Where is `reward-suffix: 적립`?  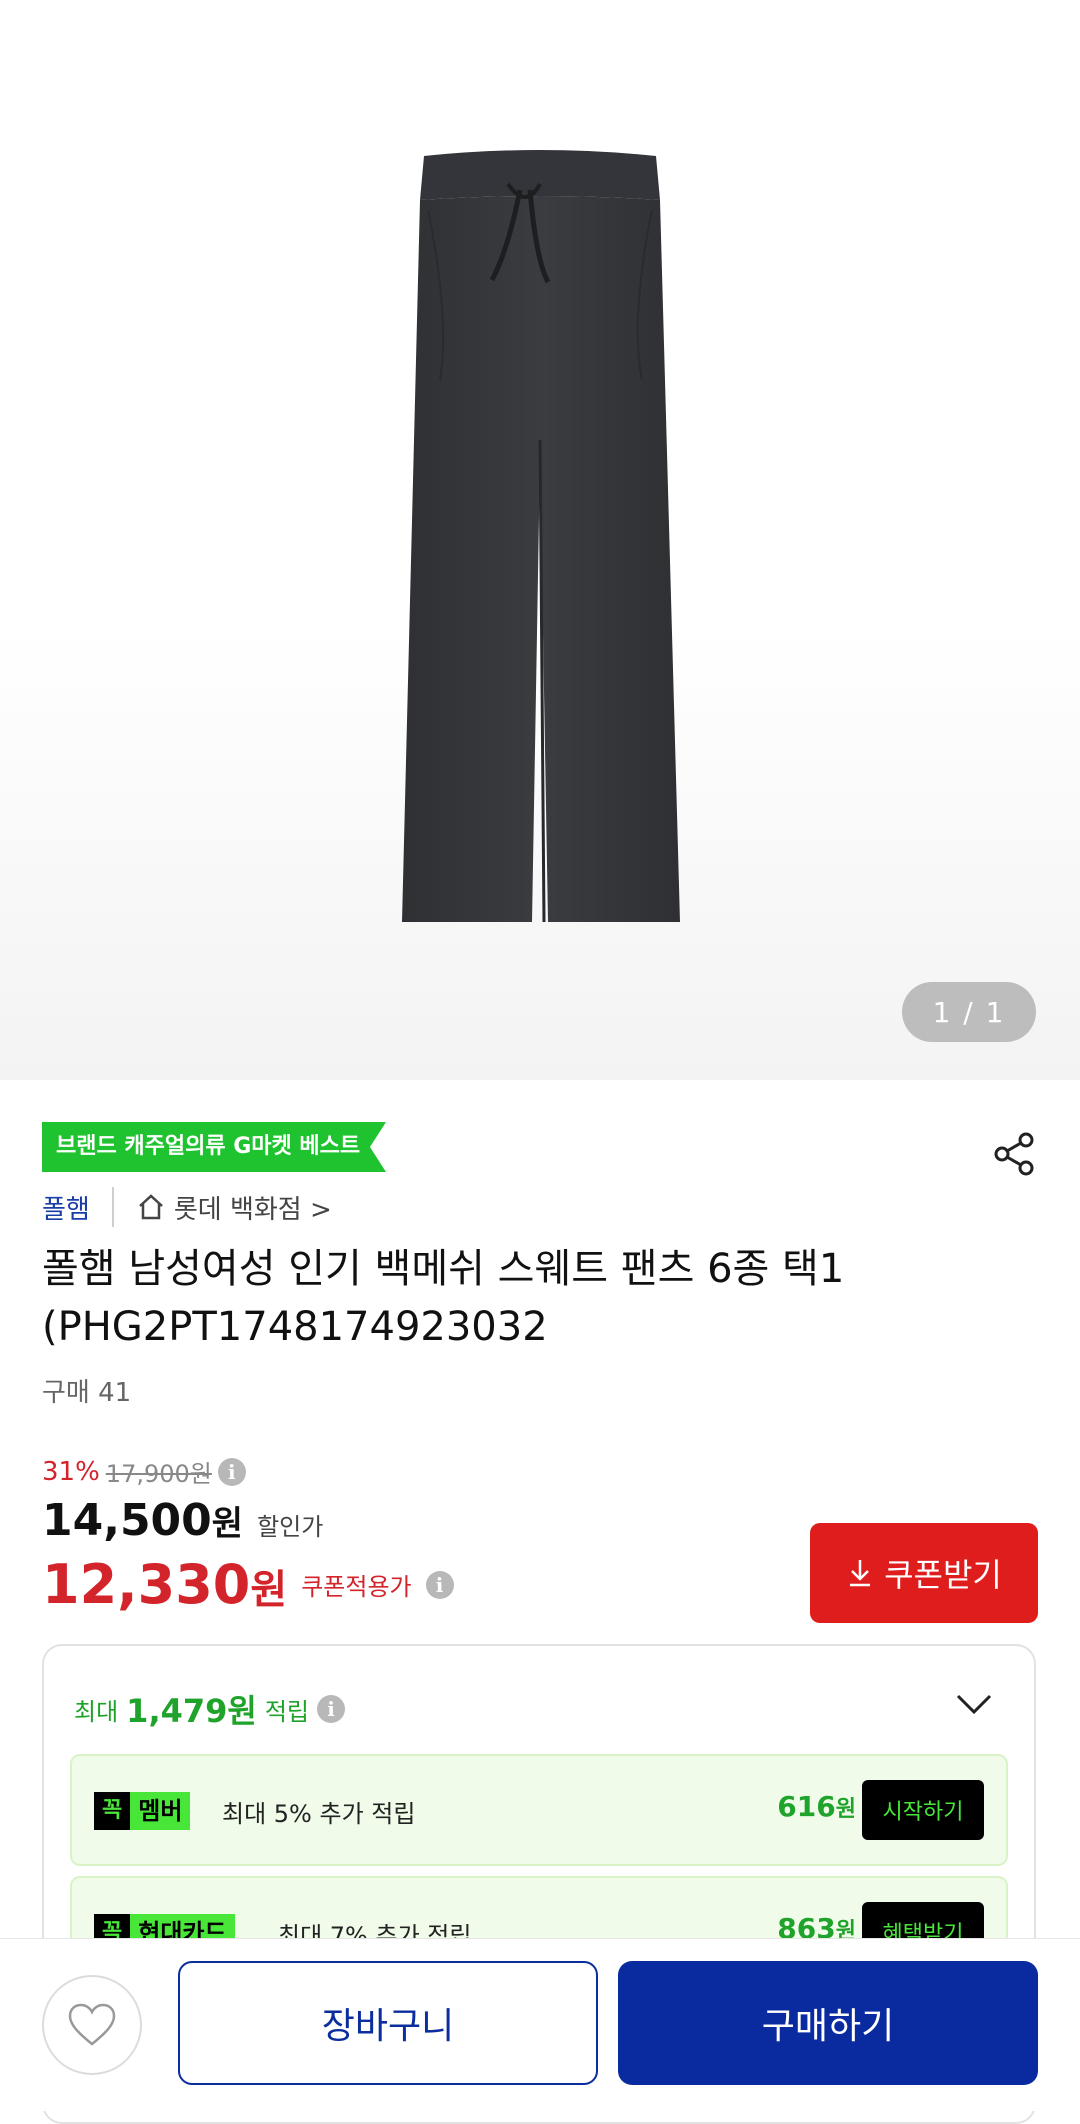 reward-suffix: 적립 is located at coordinates (287, 1711).